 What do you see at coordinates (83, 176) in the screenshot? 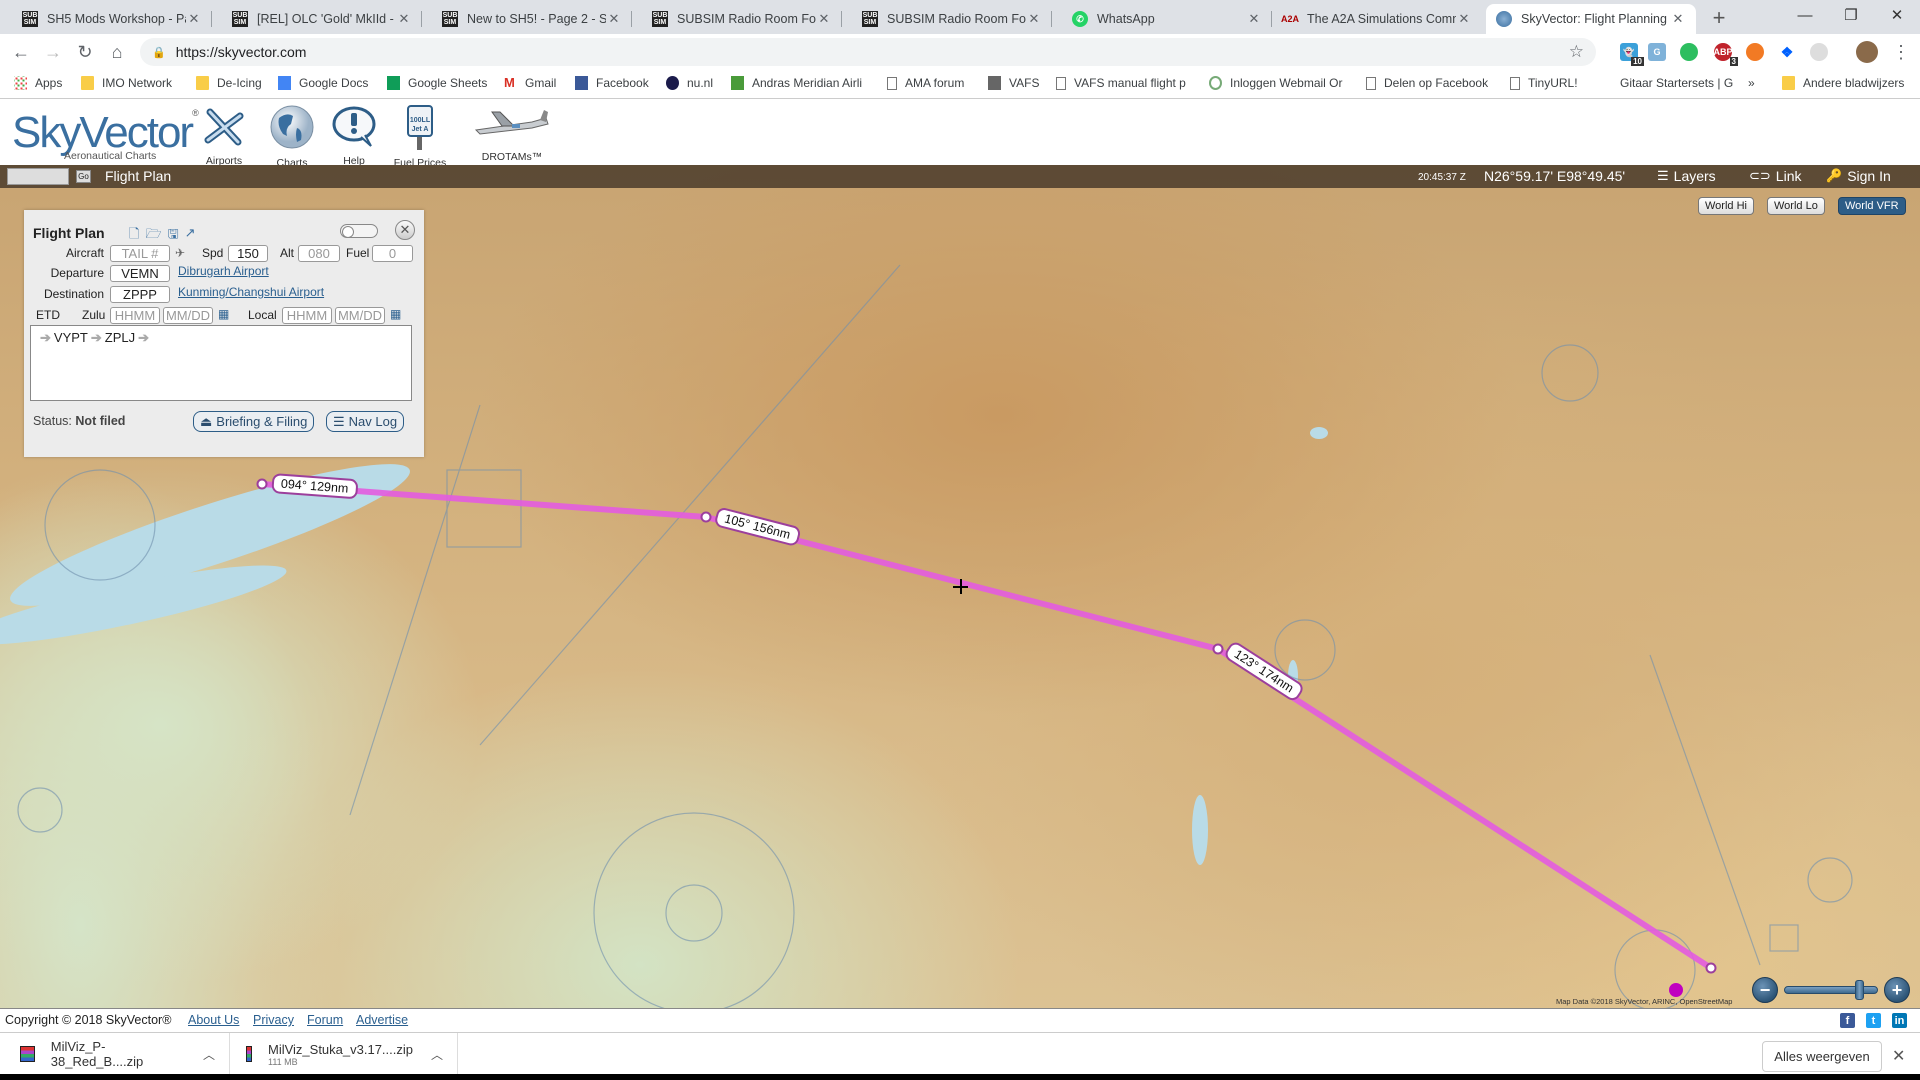
I see `go-button: Go` at bounding box center [83, 176].